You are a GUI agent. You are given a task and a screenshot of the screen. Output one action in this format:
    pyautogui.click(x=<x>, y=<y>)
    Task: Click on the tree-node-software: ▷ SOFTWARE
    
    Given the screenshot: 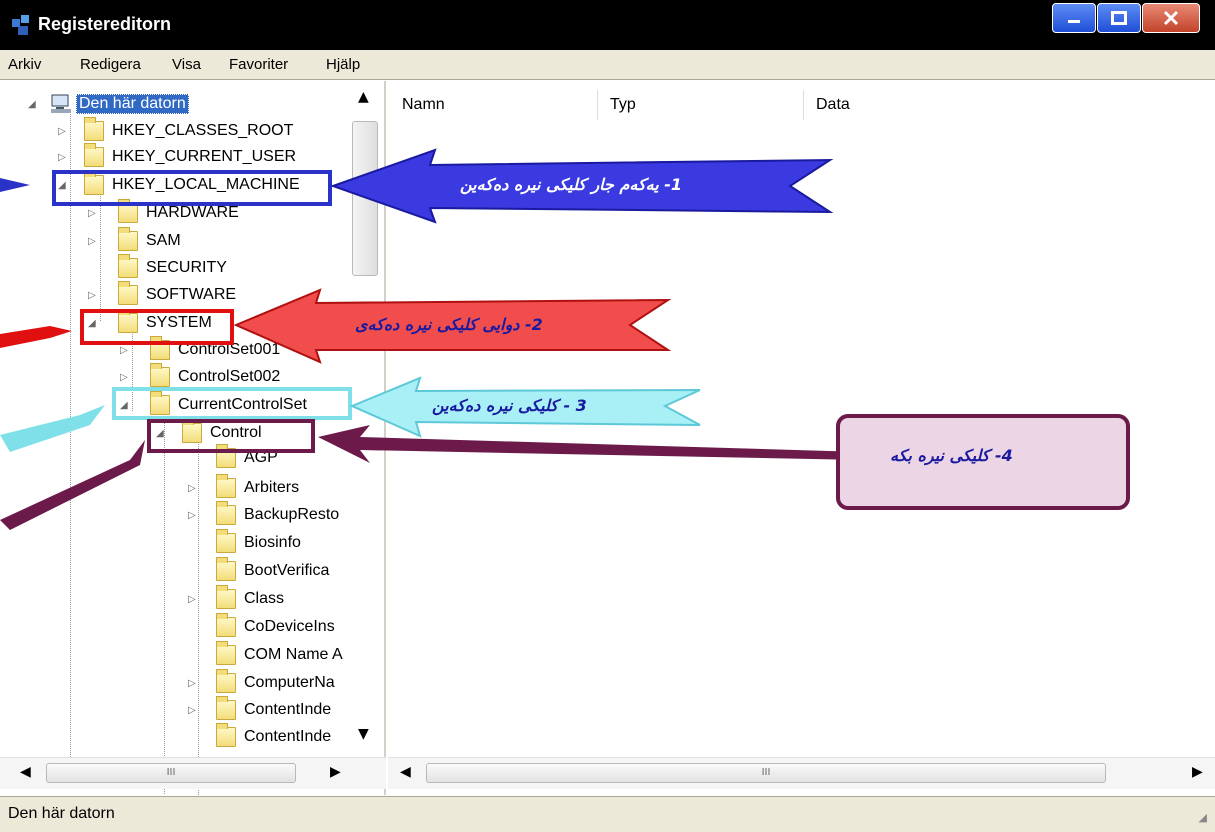 What is the action you would take?
    pyautogui.click(x=162, y=294)
    